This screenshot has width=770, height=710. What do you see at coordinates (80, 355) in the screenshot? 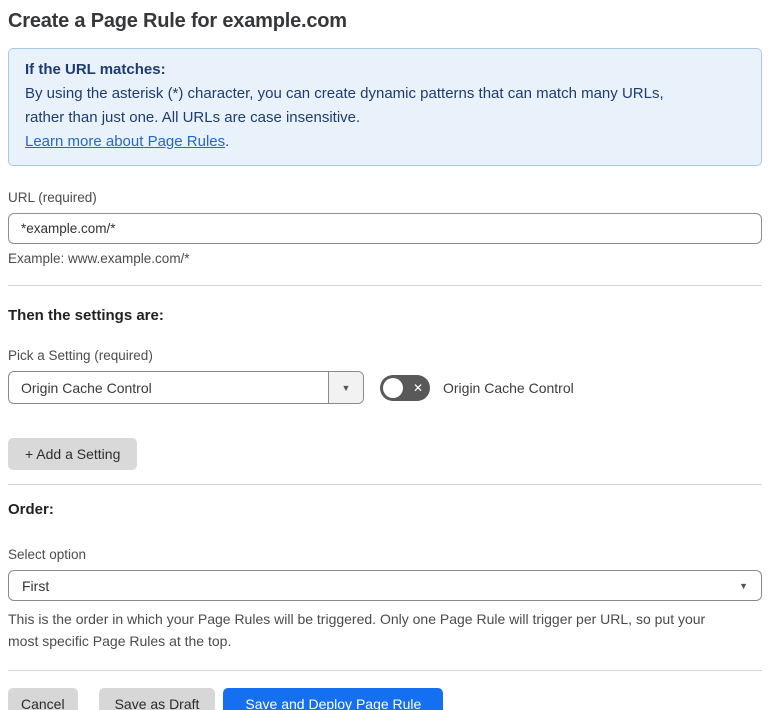
I see `pick-setting-label: Pick a Setting (required)` at bounding box center [80, 355].